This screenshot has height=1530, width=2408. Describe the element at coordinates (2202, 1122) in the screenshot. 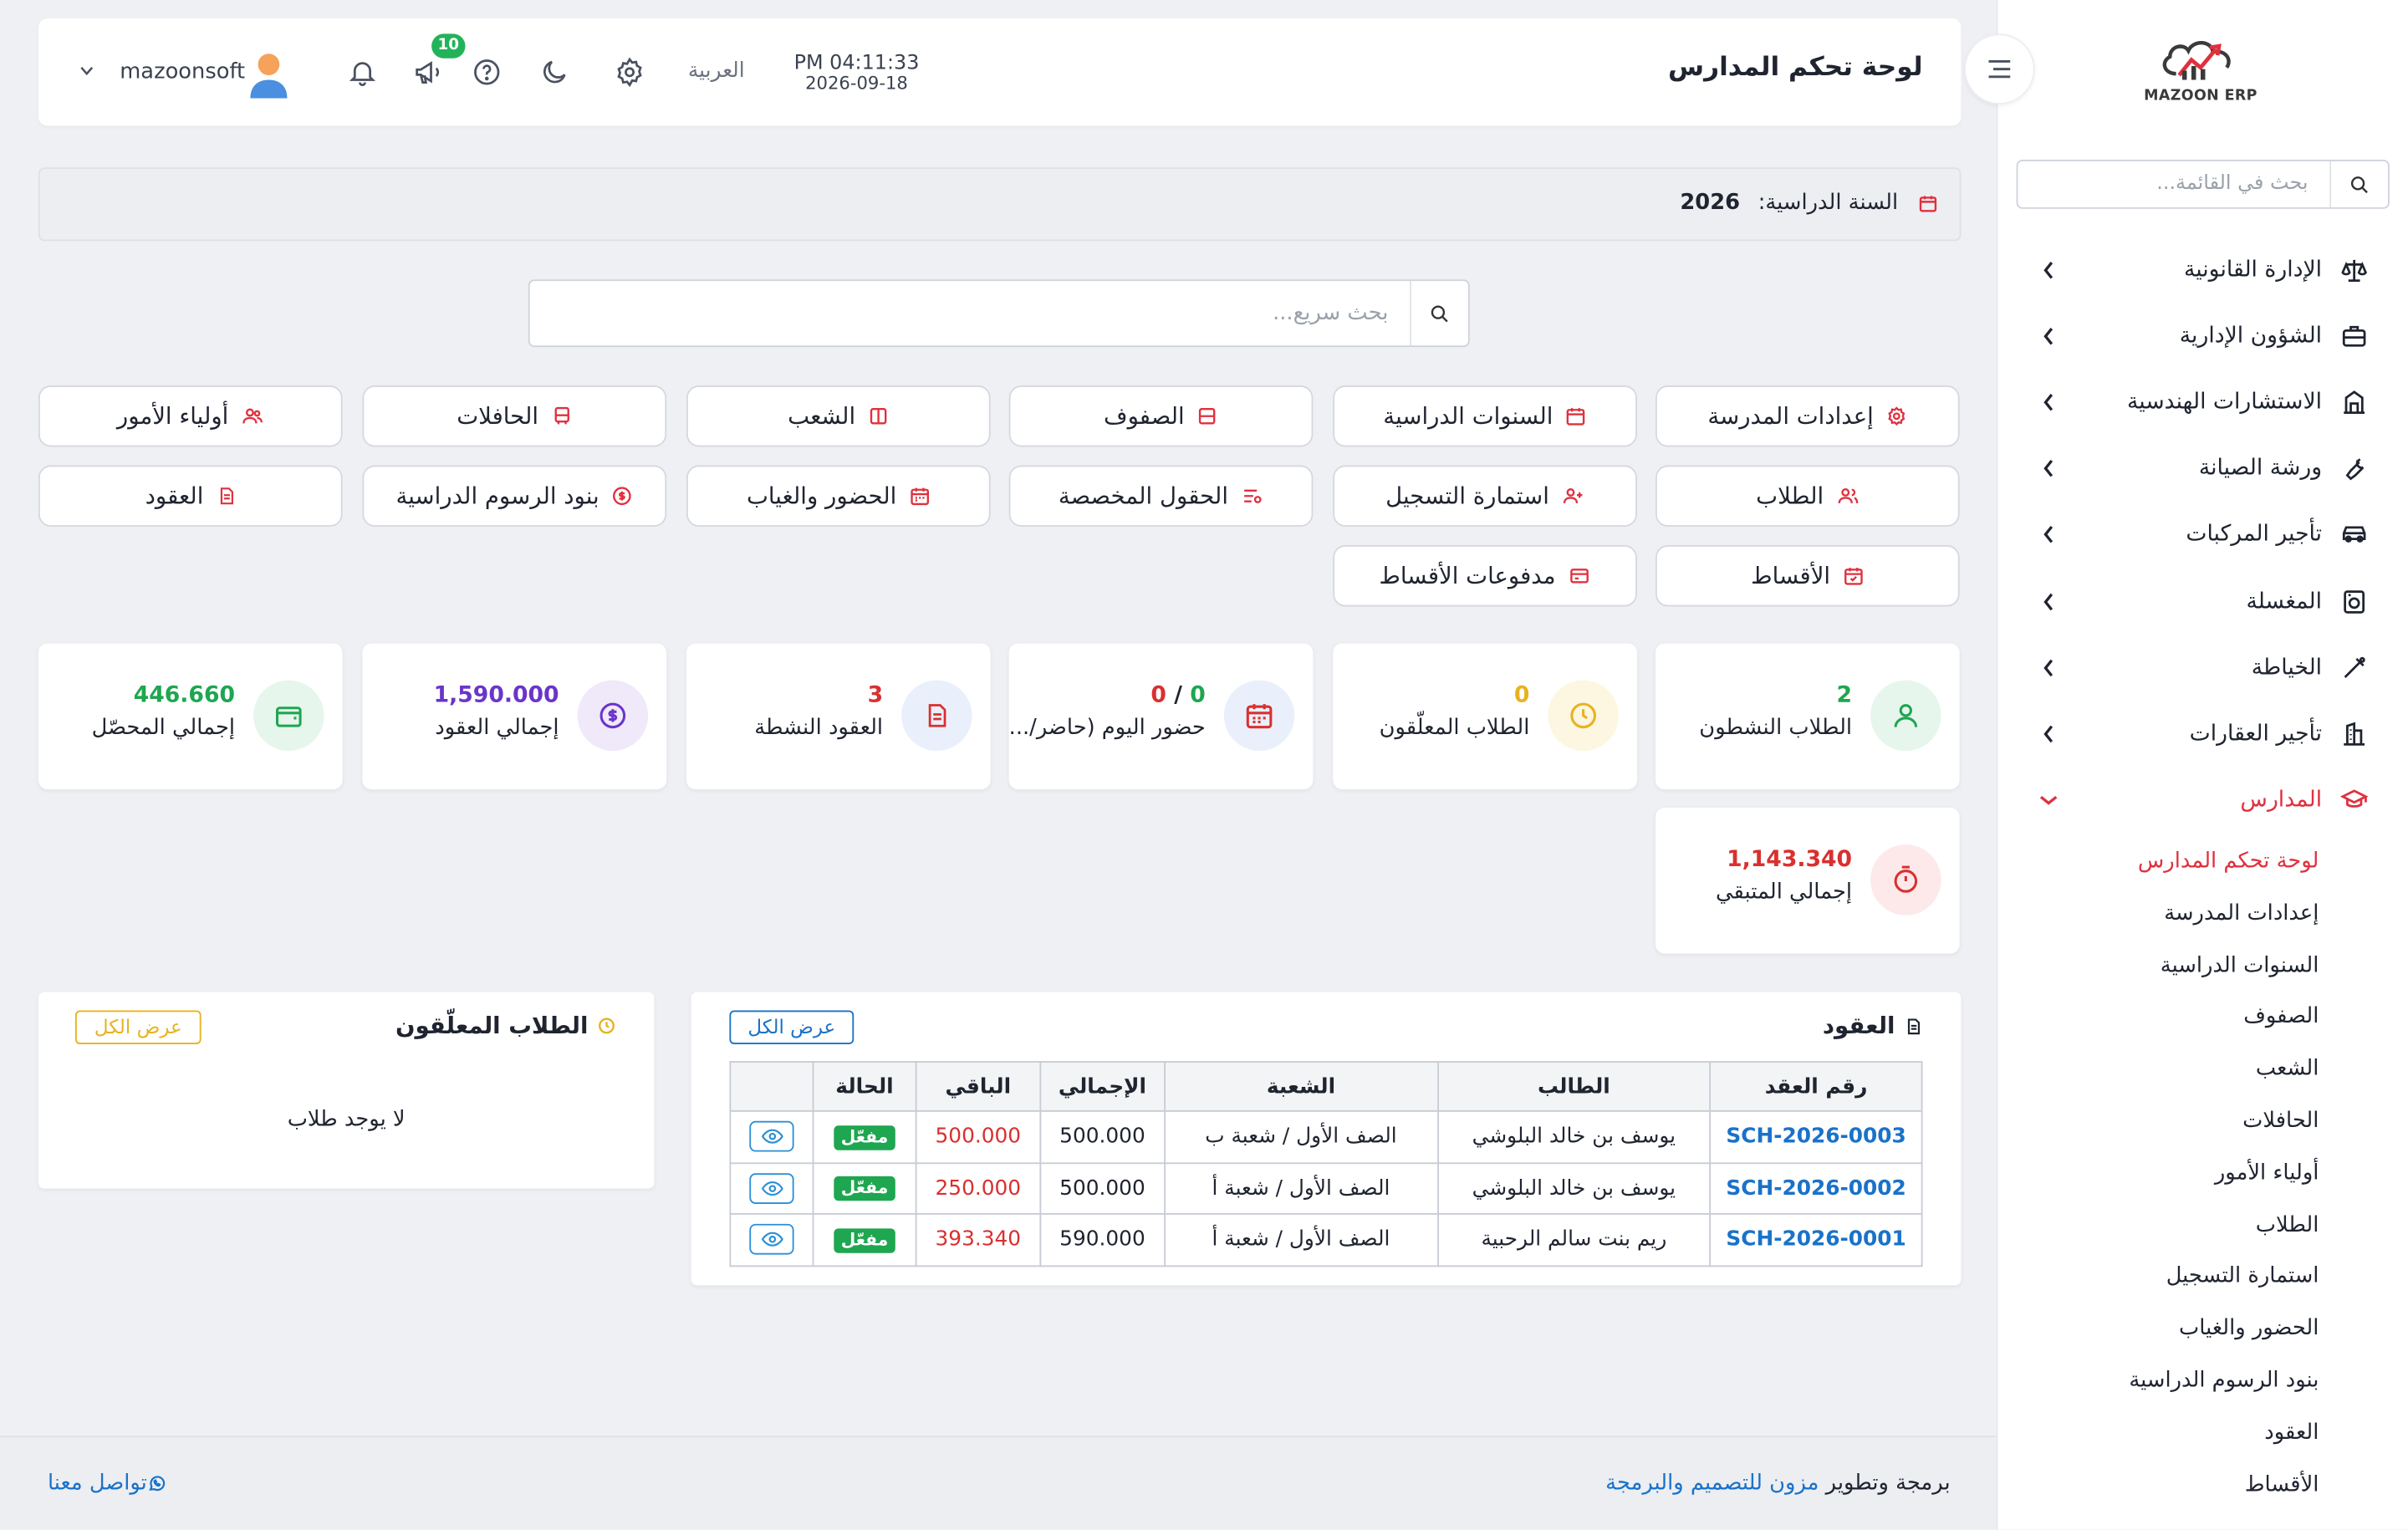

I see `subnav-item-buses: الحافلات` at that location.